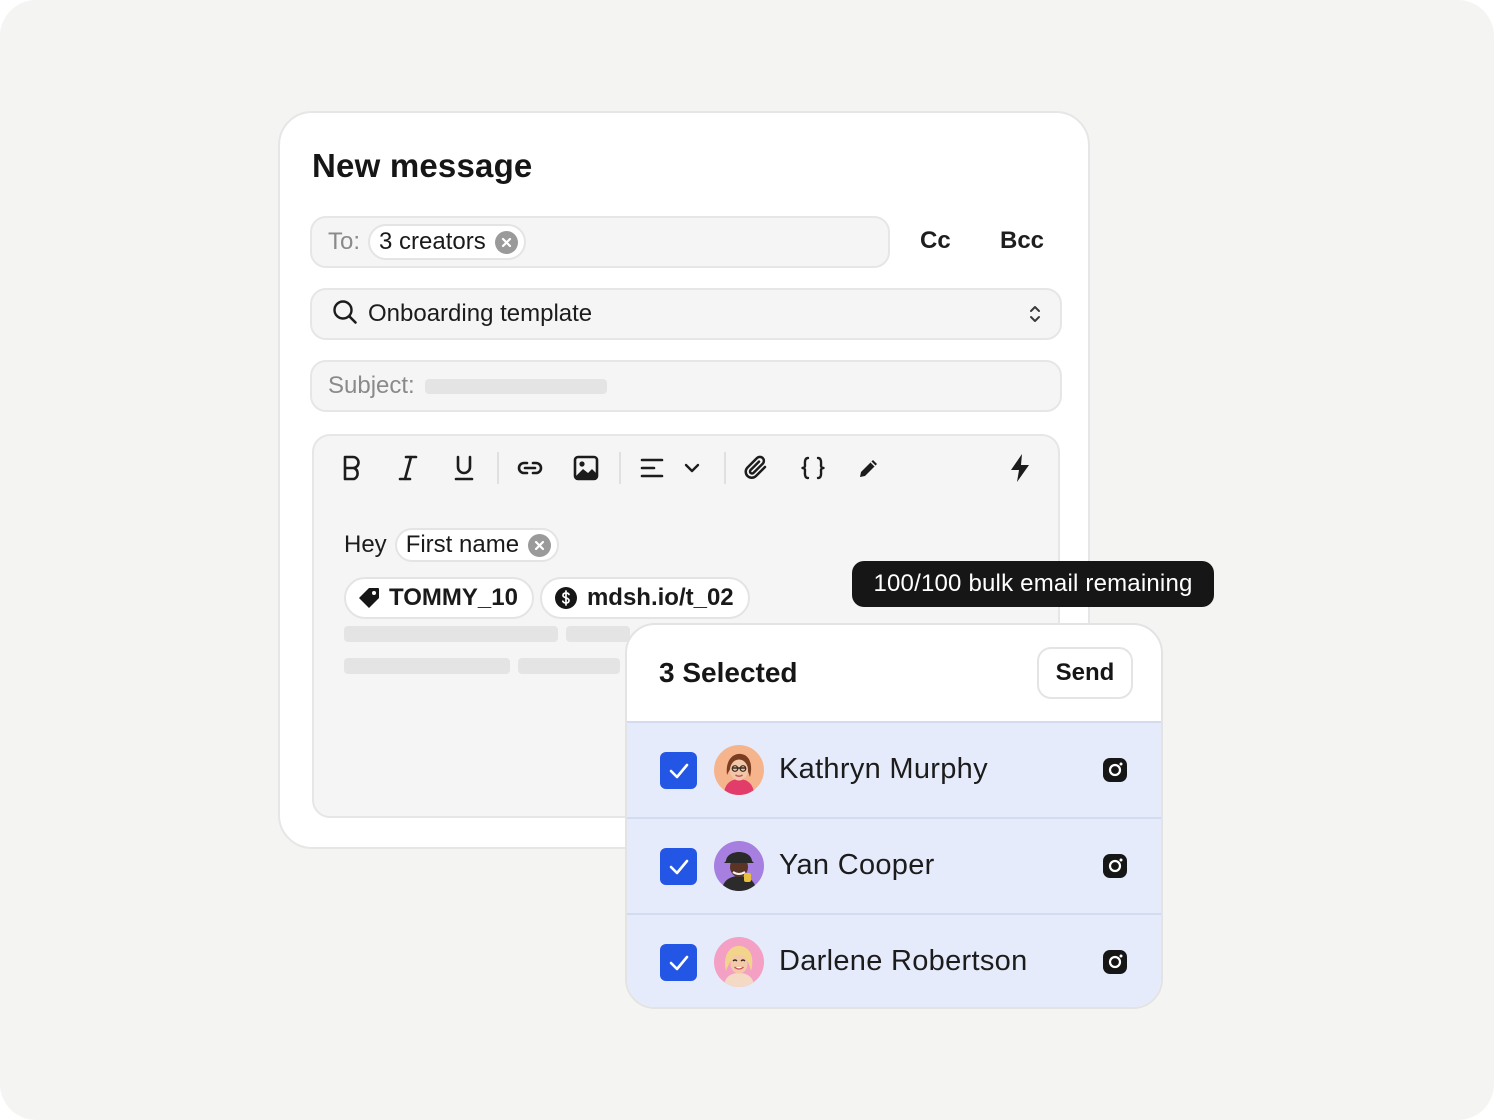  Describe the element at coordinates (540, 545) in the screenshot. I see `remove-variable-icon` at that location.